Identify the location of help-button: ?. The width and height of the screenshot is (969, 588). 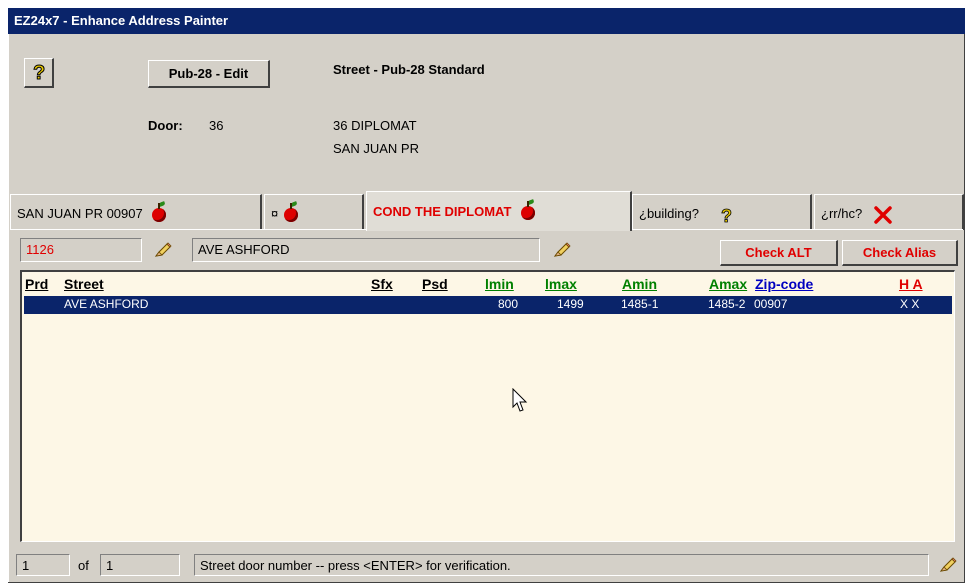
(39, 73).